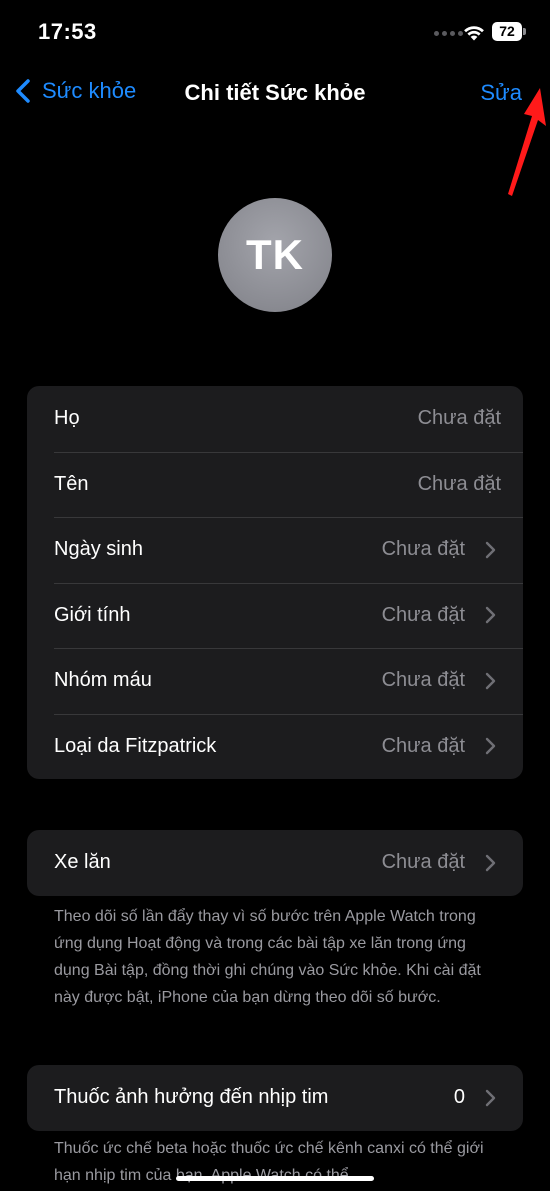 This screenshot has height=1191, width=550. I want to click on wheelchair-group: Xe lăn Chưa đặt, so click(275, 863).